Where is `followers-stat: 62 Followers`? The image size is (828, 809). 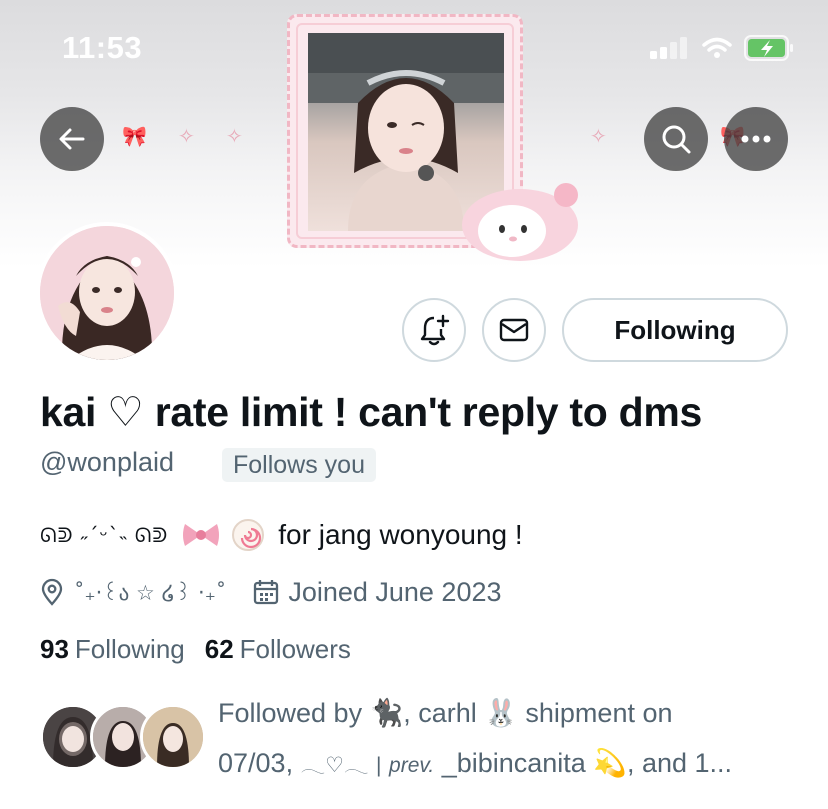
followers-stat: 62 Followers is located at coordinates (278, 649).